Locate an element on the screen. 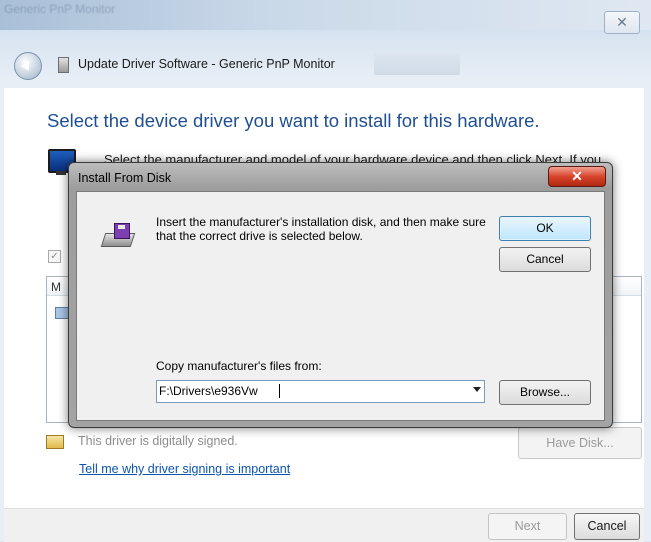  cancel-button: Cancel is located at coordinates (607, 526).